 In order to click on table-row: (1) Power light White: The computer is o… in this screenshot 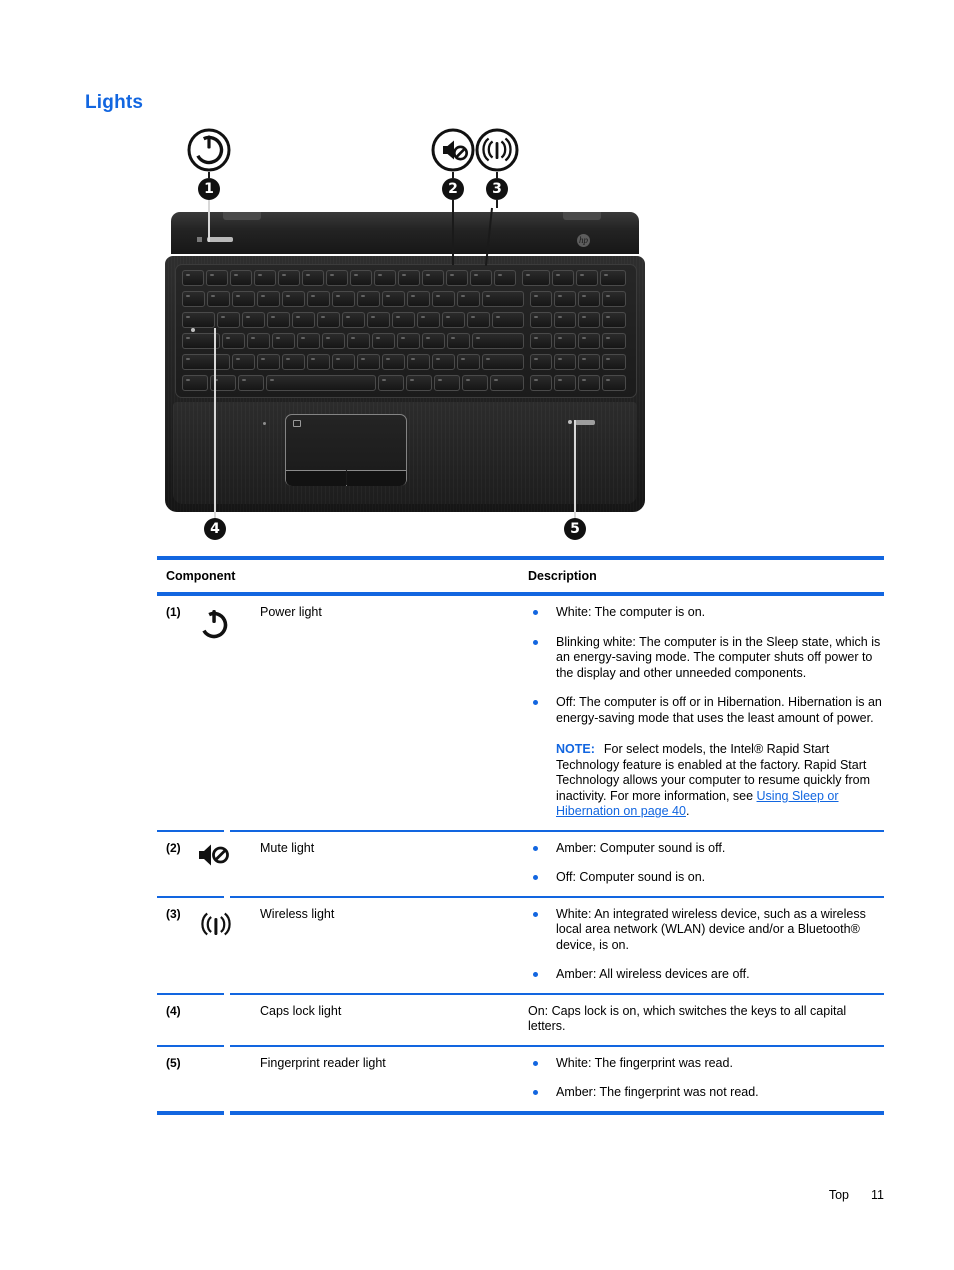, I will do `click(520, 713)`.